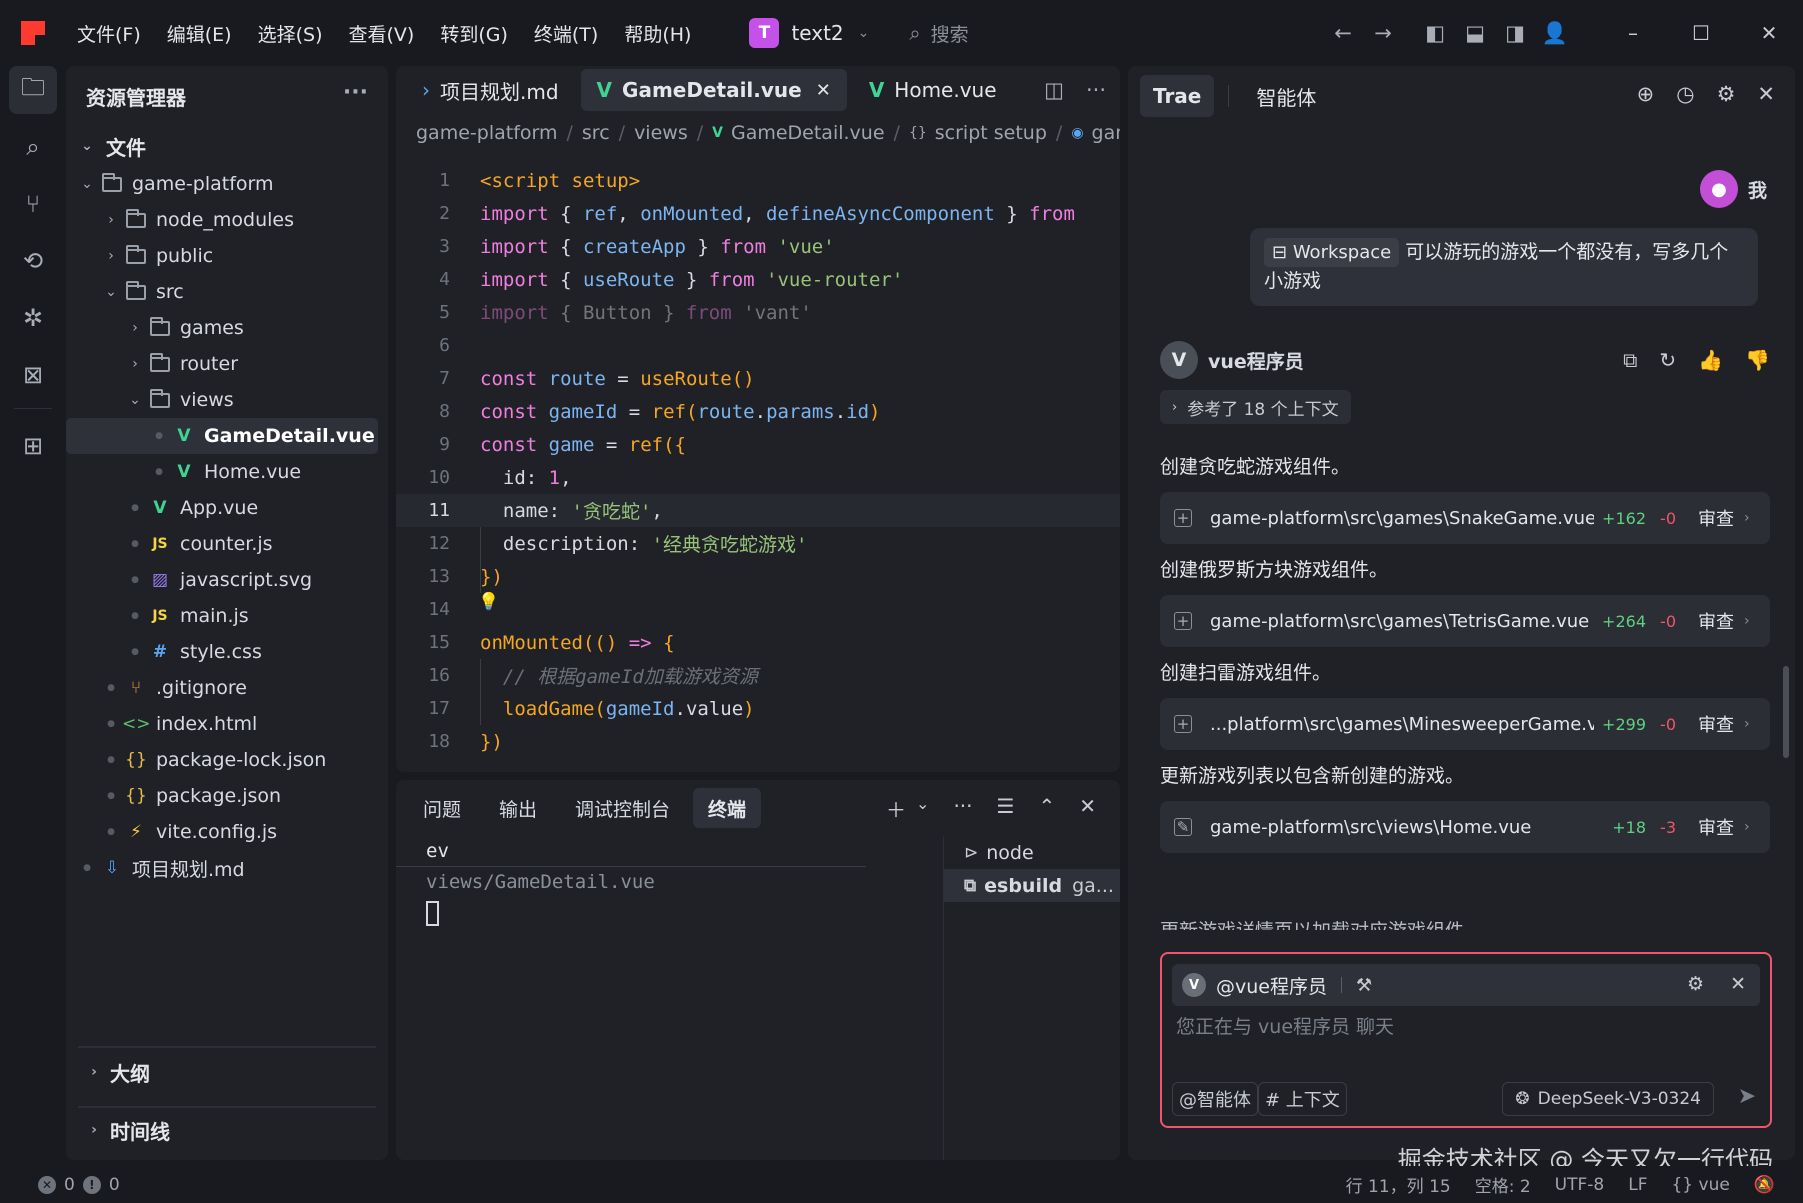  Describe the element at coordinates (713, 90) in the screenshot. I see `tab-vue-file: V GameDetail.vue ✕` at that location.